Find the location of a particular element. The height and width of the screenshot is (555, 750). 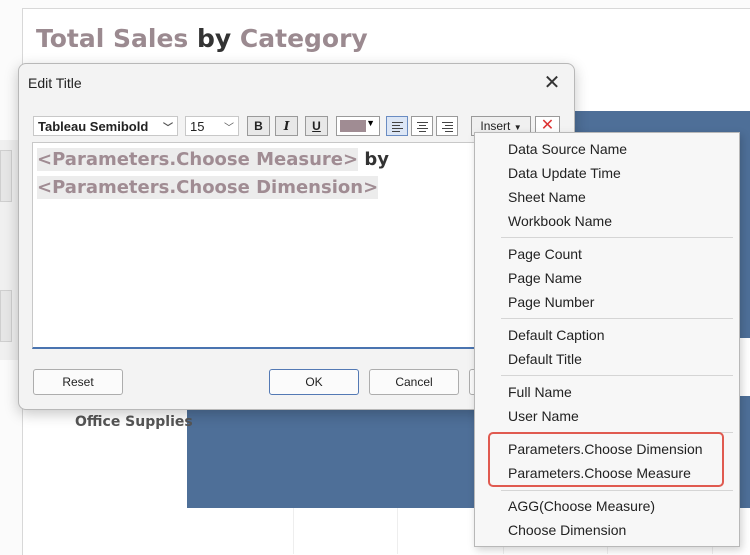

menu-item-sheet-name: Sheet Name is located at coordinates (547, 197).